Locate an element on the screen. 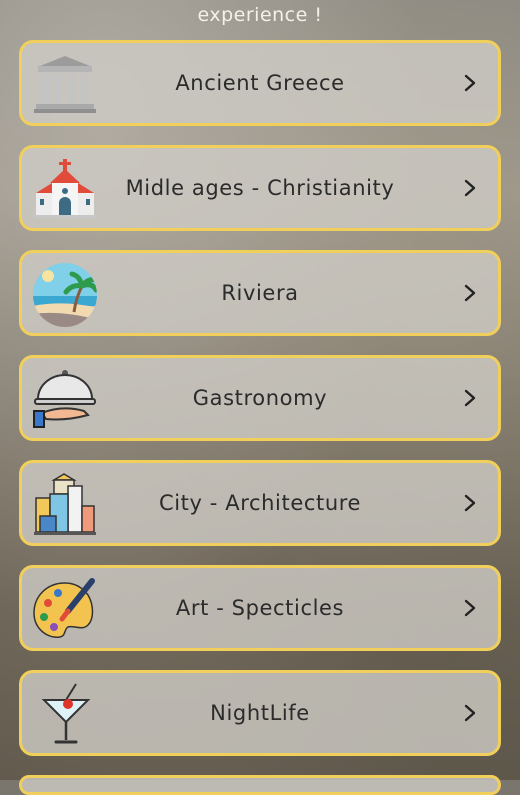 This screenshot has height=795, width=520. category-card-gastronomy: Gastronomy is located at coordinates (260, 398).